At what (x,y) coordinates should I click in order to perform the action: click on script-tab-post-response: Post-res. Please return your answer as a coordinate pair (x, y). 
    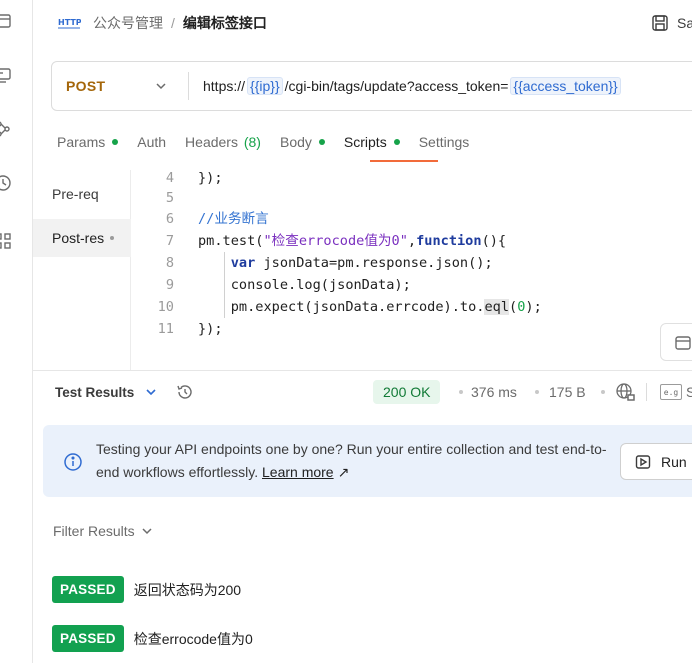
    Looking at the image, I should click on (82, 238).